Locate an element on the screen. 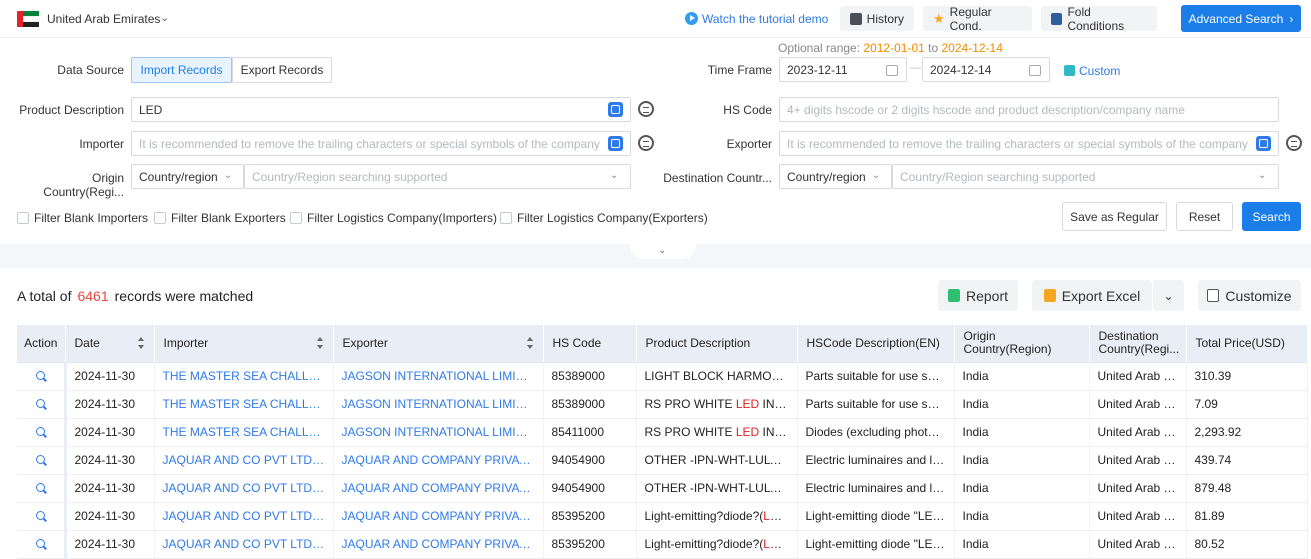 The height and width of the screenshot is (559, 1311). tutorial-label: Watch the tutorial demo is located at coordinates (765, 19).